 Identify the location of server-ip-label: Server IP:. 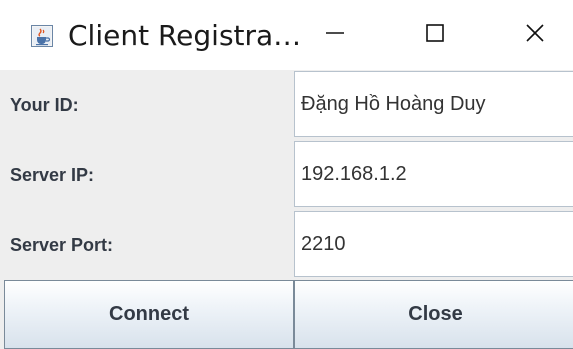
(52, 175).